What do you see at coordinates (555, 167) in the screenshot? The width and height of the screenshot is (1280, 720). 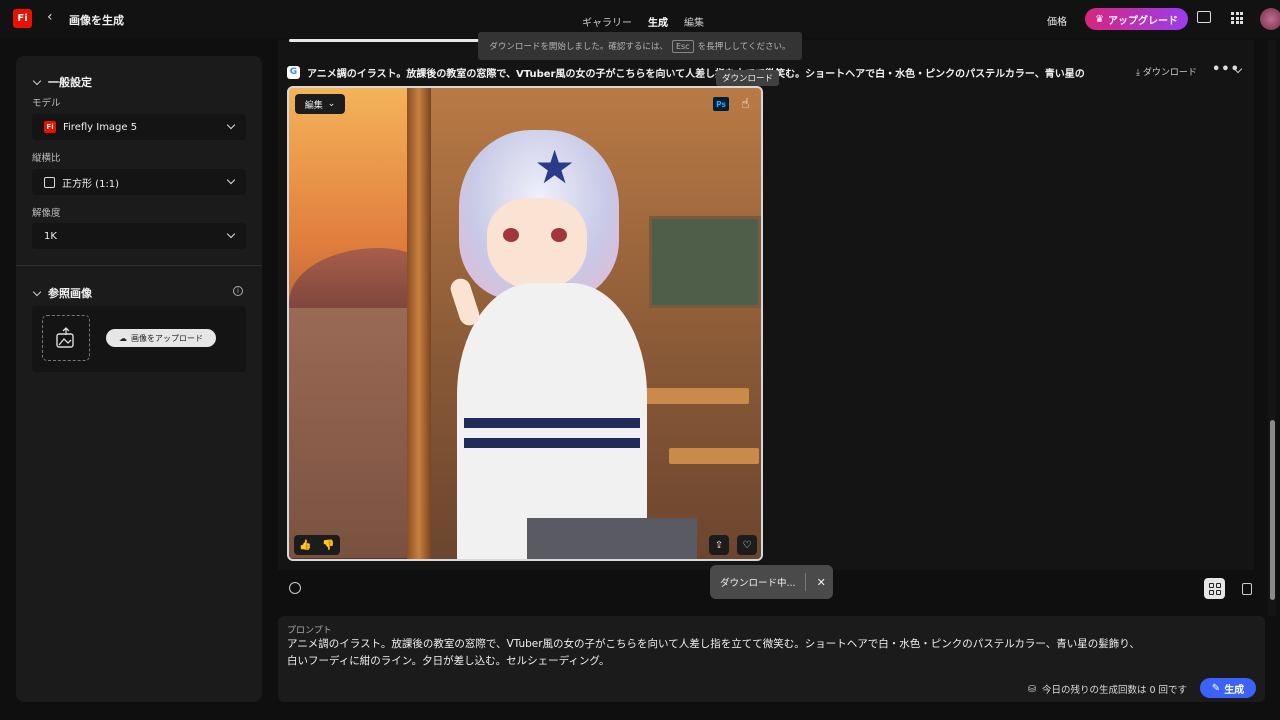 I see `star-hair-clip: ★` at bounding box center [555, 167].